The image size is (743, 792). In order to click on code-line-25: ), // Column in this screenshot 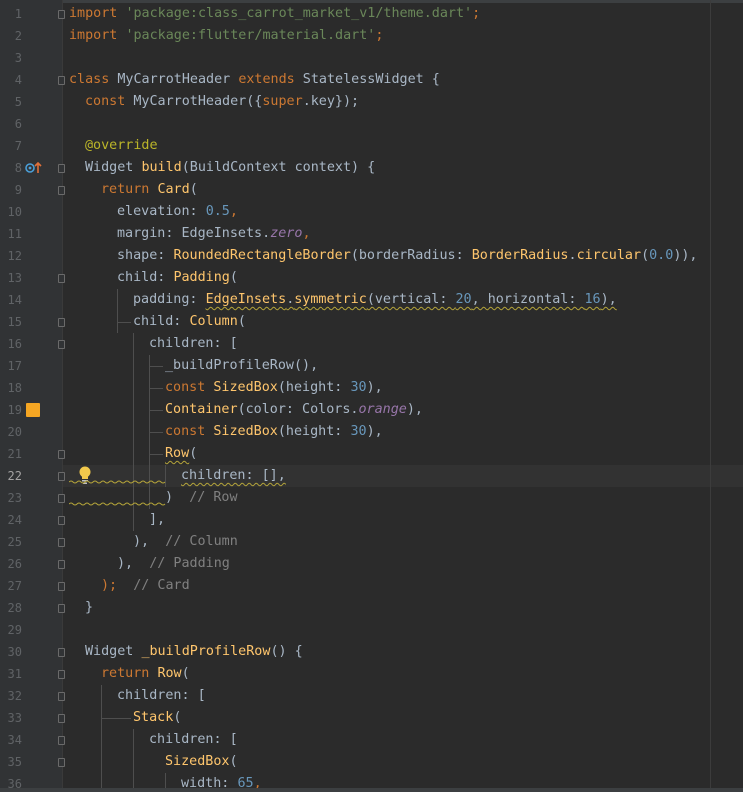, I will do `click(185, 542)`.